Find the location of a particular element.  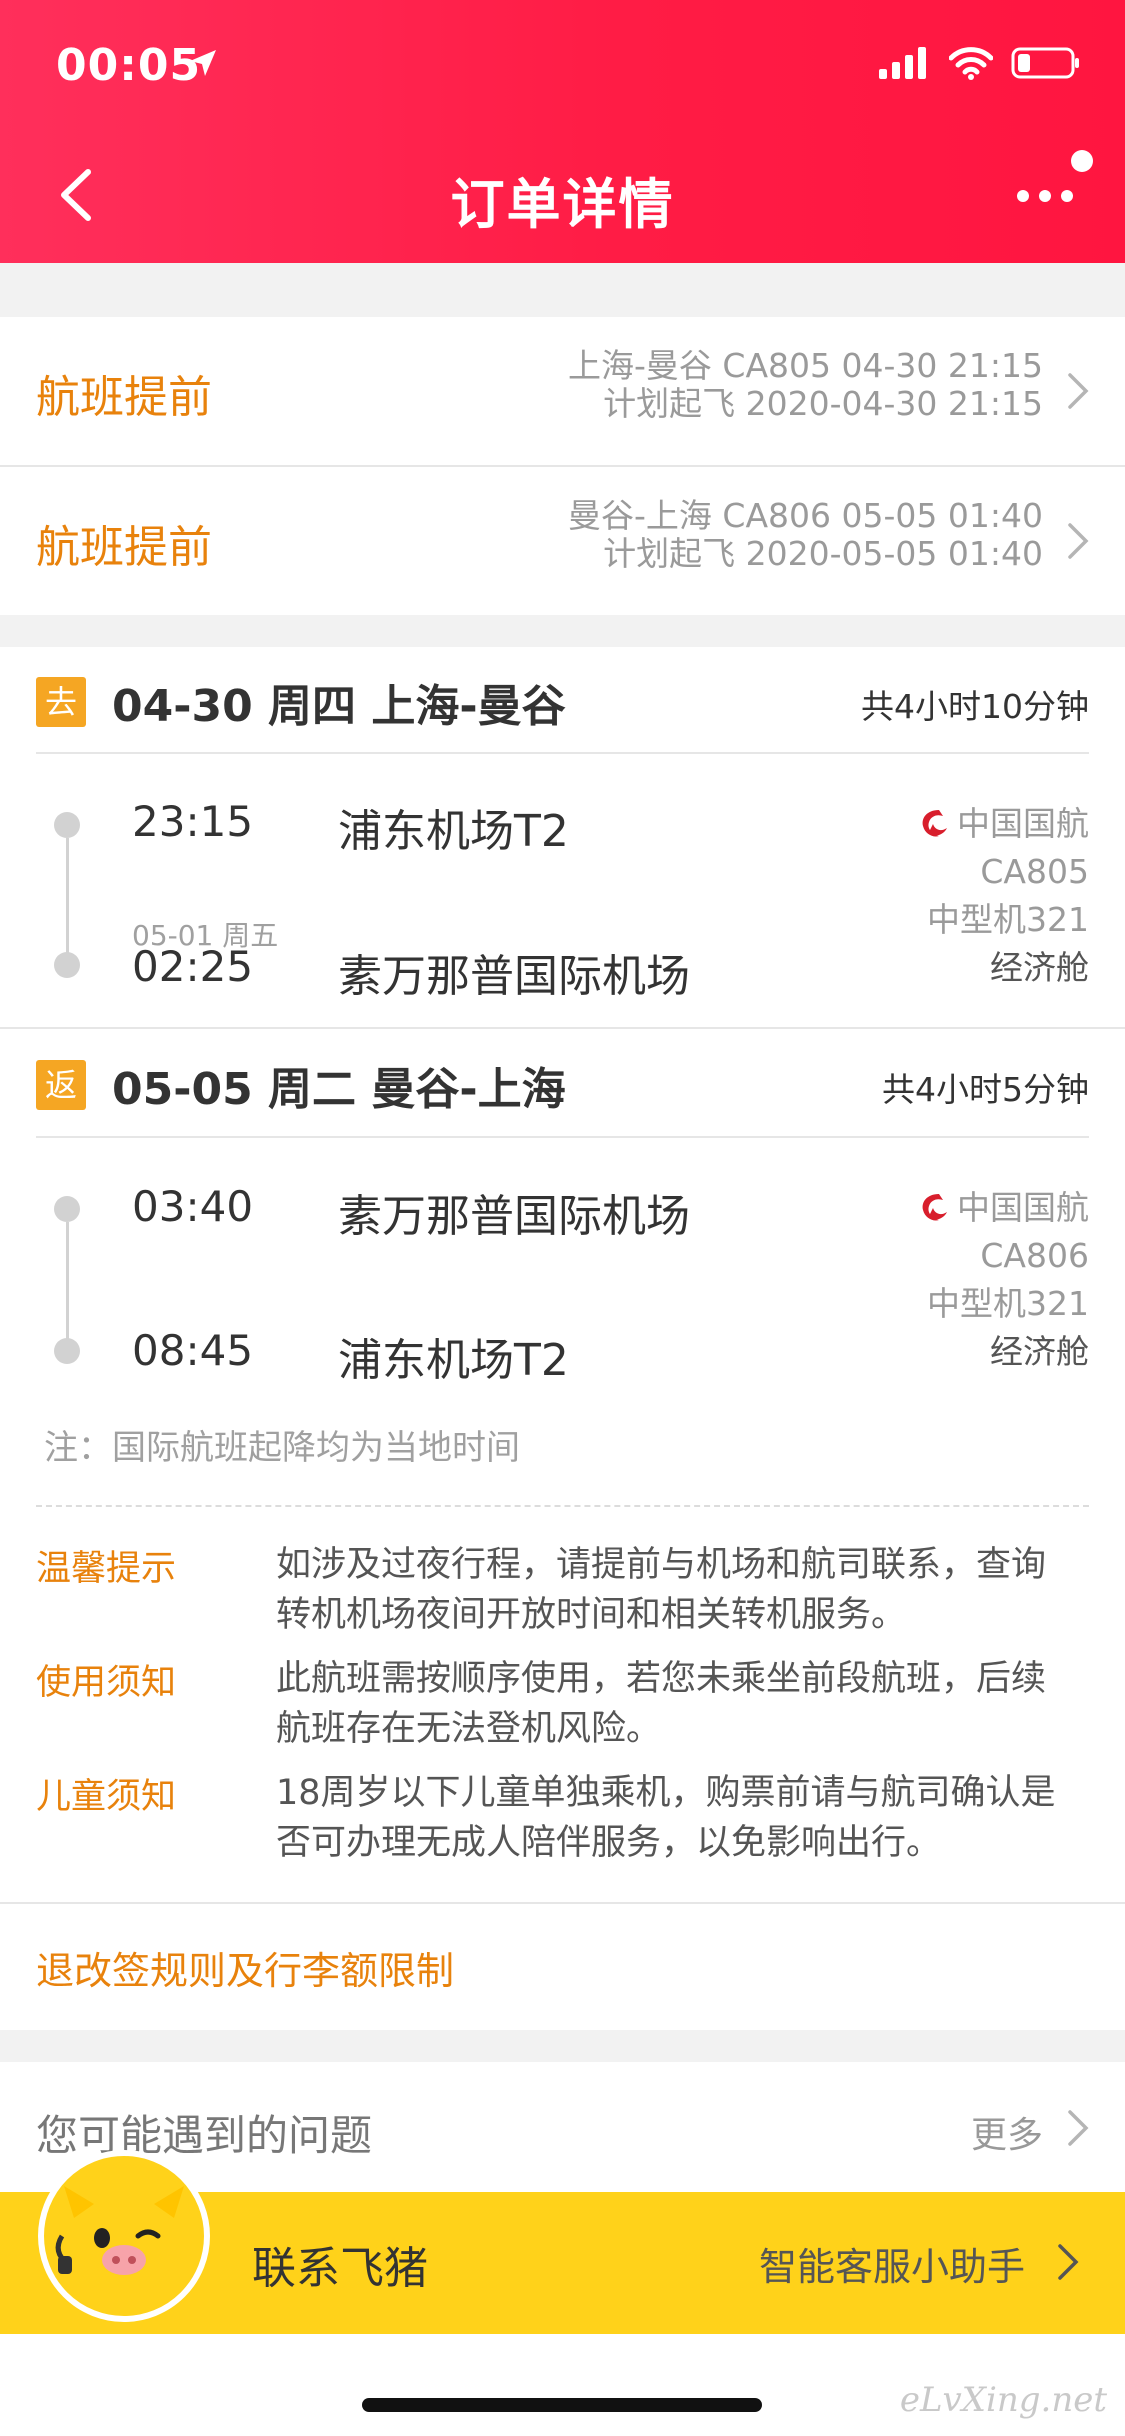

signal-icon is located at coordinates (905, 65).